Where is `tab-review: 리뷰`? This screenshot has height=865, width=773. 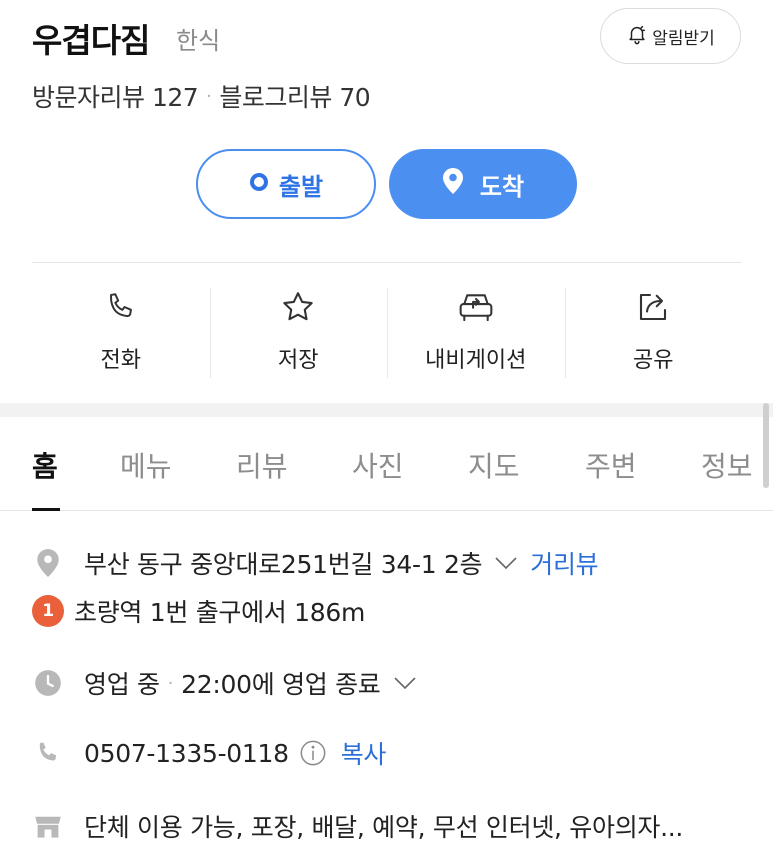
tab-review: 리뷰 is located at coordinates (262, 465).